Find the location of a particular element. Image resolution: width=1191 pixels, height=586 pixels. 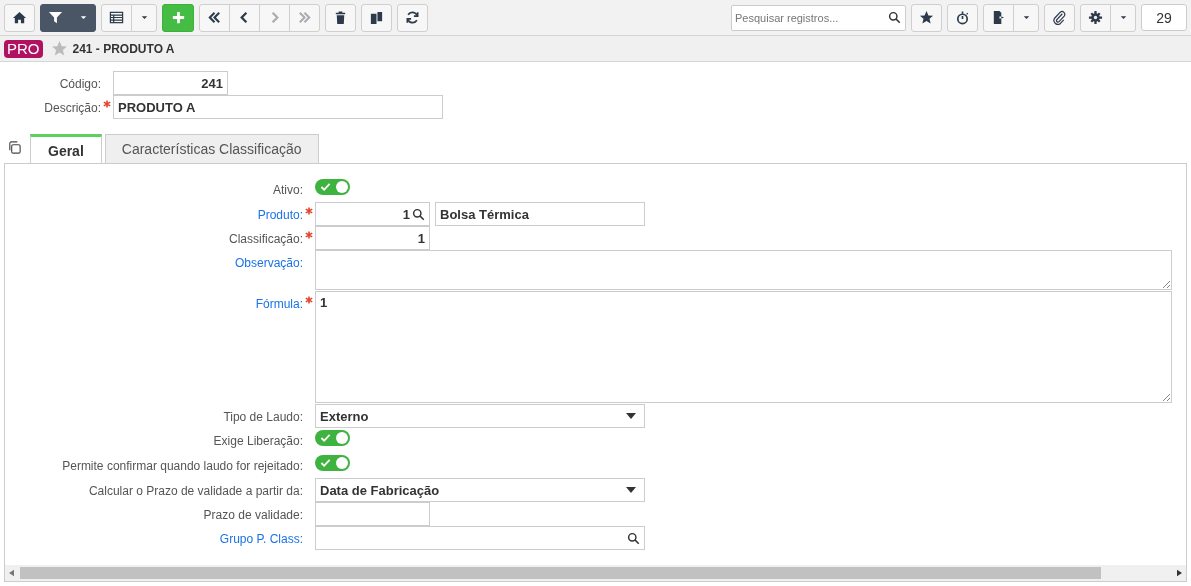

field-label: Exige Liberação: is located at coordinates (257, 440).